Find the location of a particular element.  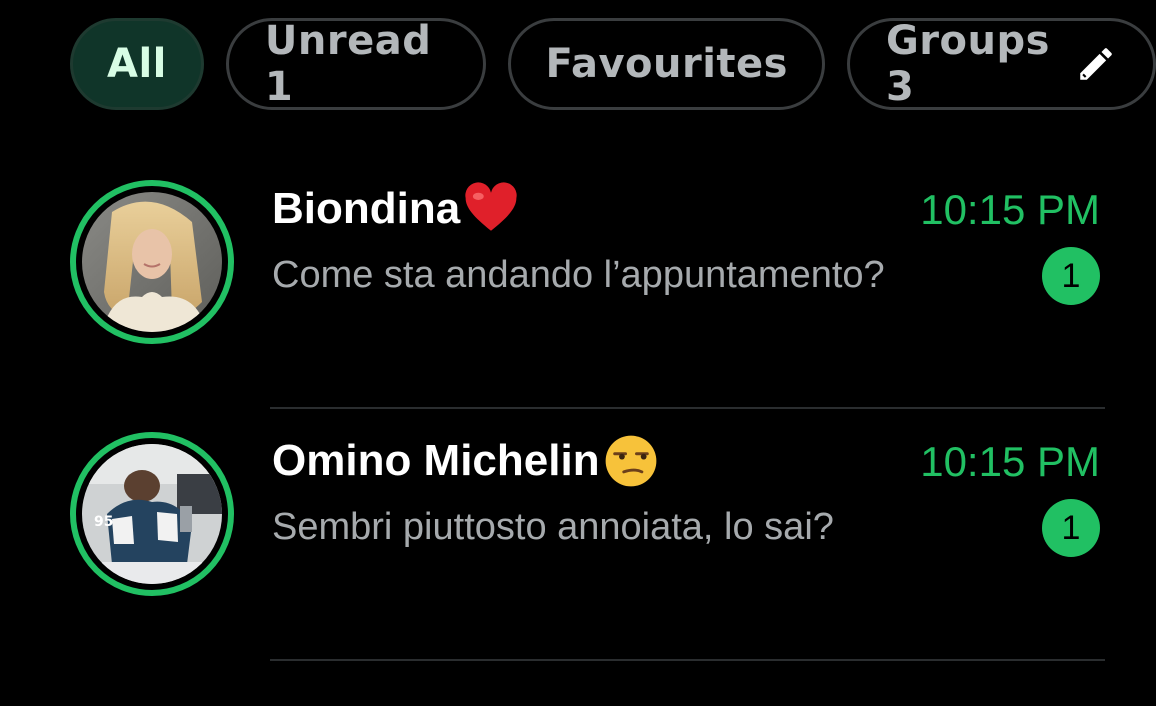

pencil-icon is located at coordinates (1096, 64).